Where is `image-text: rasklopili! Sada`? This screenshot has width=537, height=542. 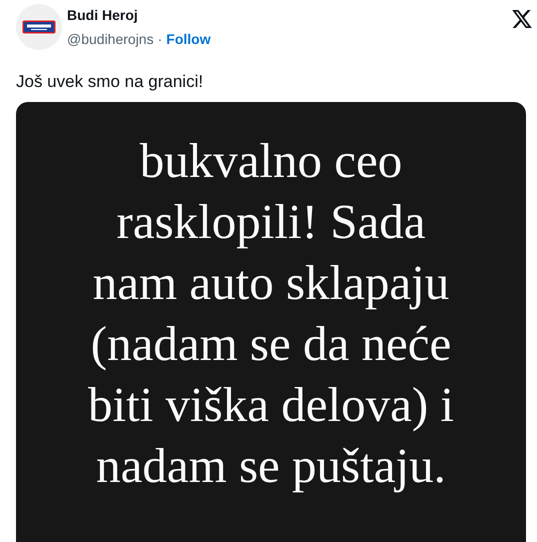
image-text: rasklopili! Sada is located at coordinates (271, 222).